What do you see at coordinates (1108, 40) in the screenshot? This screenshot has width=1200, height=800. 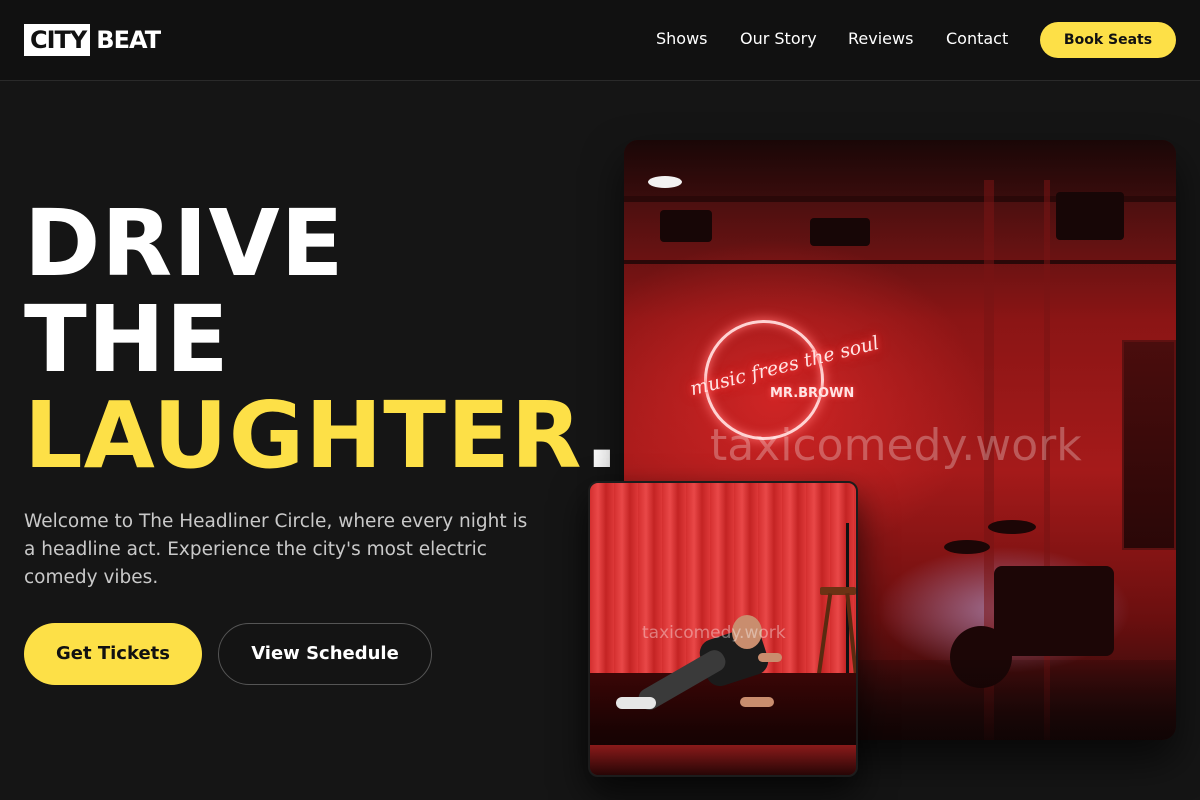 I see `book-seats-button: Book Seats` at bounding box center [1108, 40].